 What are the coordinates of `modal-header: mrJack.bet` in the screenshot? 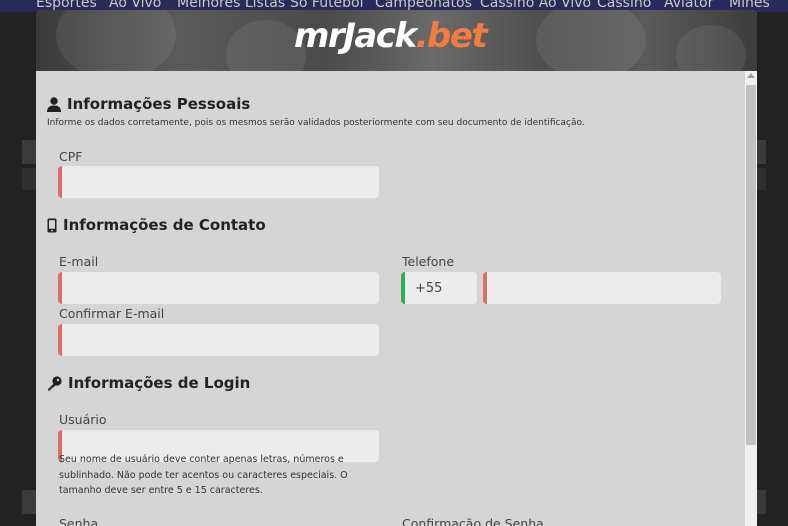 It's located at (396, 50).